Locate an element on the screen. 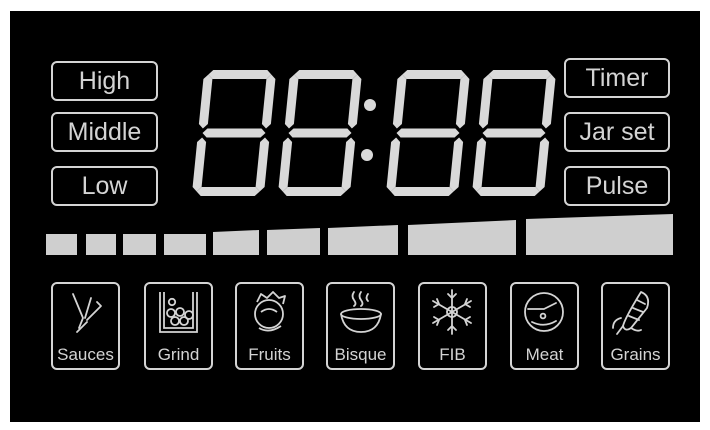 The image size is (710, 430). program-meat-label: Meat is located at coordinates (544, 354).